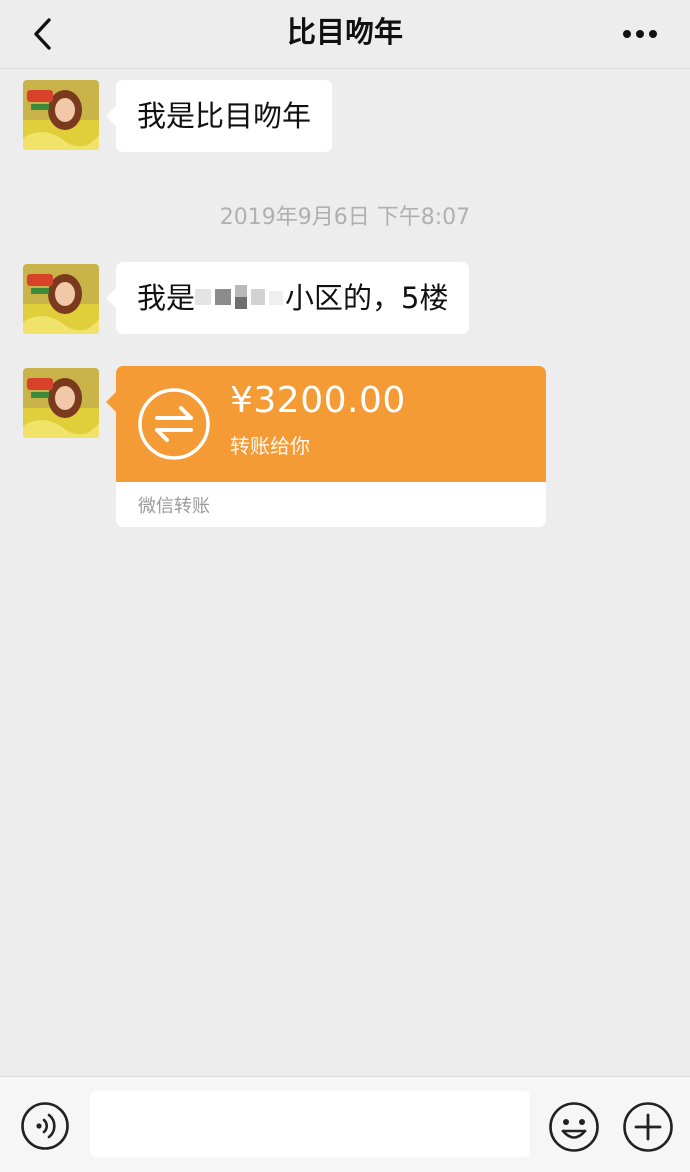 The height and width of the screenshot is (1172, 690). I want to click on page-title: 比目吻年, so click(344, 32).